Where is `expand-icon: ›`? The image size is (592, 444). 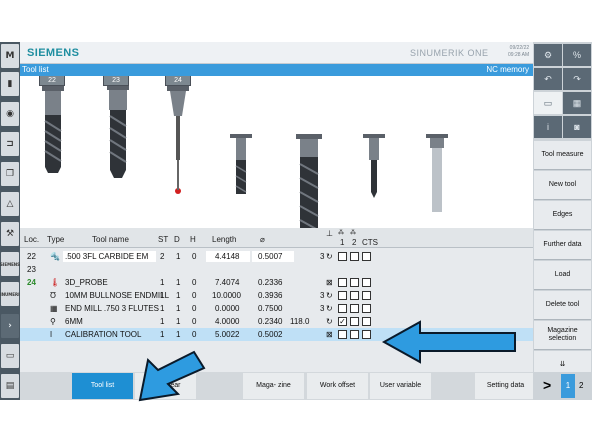 expand-icon: › is located at coordinates (10, 326).